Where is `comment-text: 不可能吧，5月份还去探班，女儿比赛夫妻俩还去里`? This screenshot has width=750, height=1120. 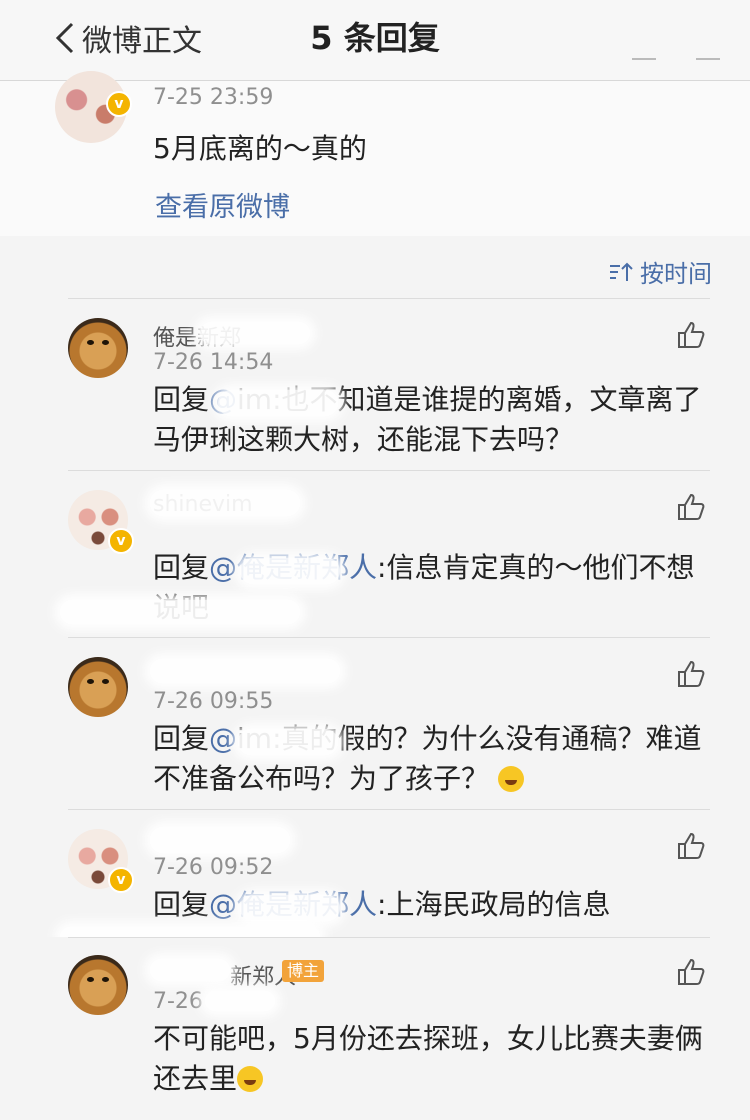 comment-text: 不可能吧，5月份还去探班，女儿比赛夫妻俩还去里 is located at coordinates (428, 1058).